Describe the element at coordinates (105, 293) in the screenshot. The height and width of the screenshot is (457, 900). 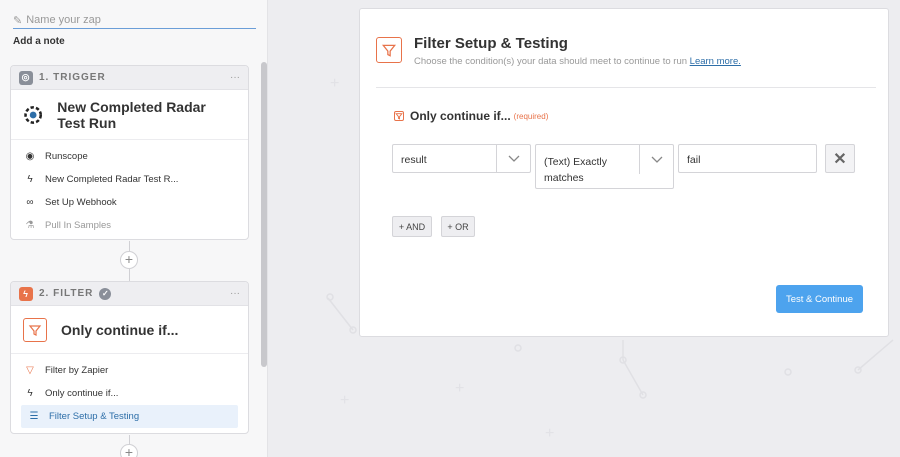
I see `check-circle-icon: ✓` at that location.